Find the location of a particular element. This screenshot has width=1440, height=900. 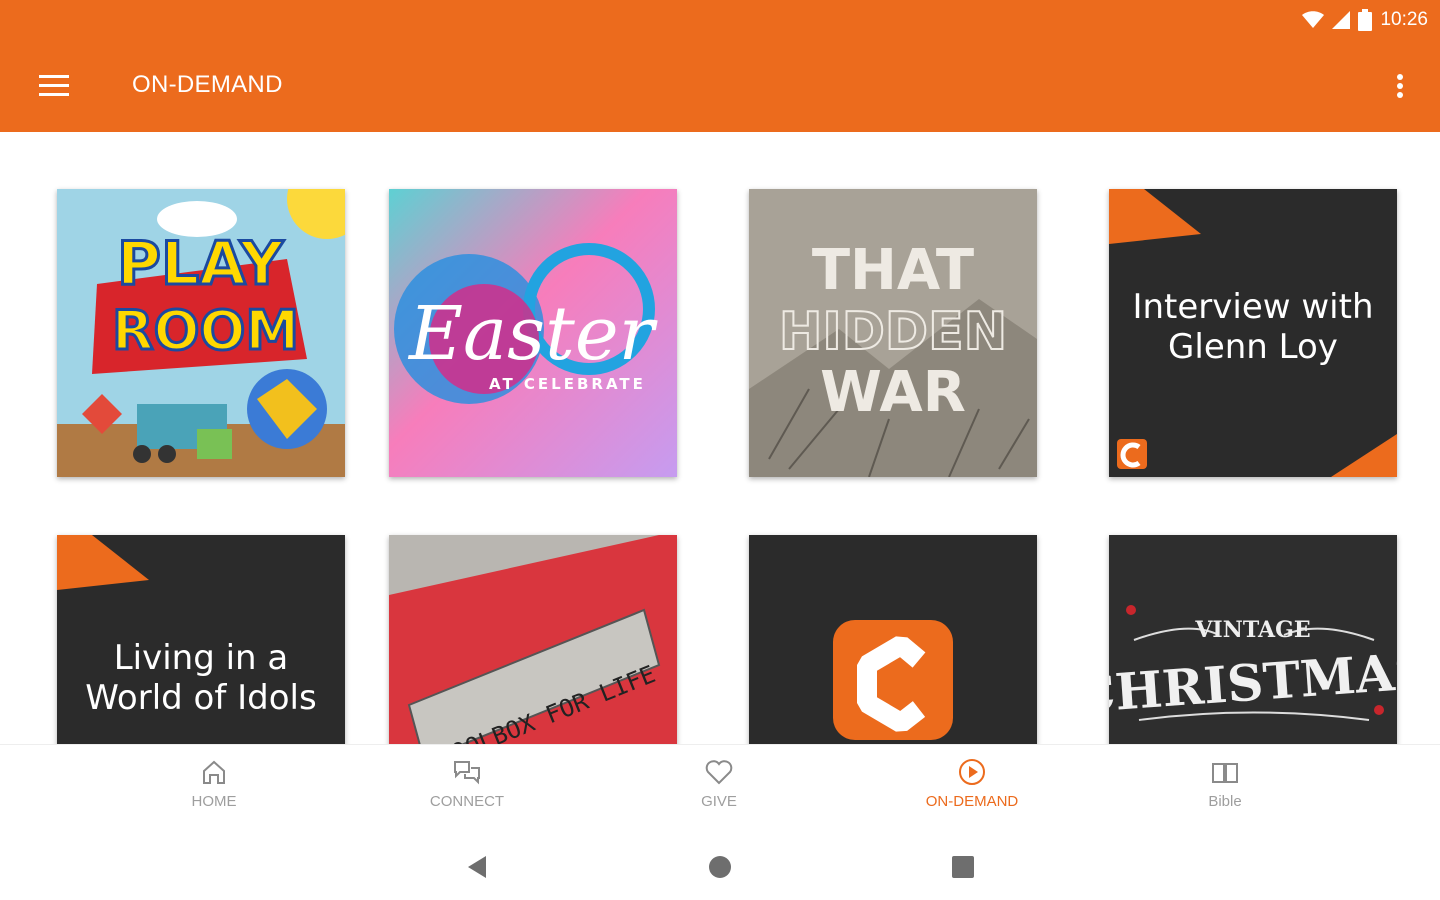

book-icon is located at coordinates (1225, 773).